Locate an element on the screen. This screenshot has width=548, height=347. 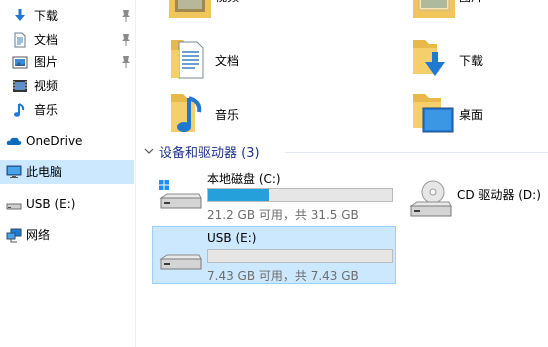
drive-free-space: 21.2 GB 可用，共 31.5 GB is located at coordinates (283, 215).